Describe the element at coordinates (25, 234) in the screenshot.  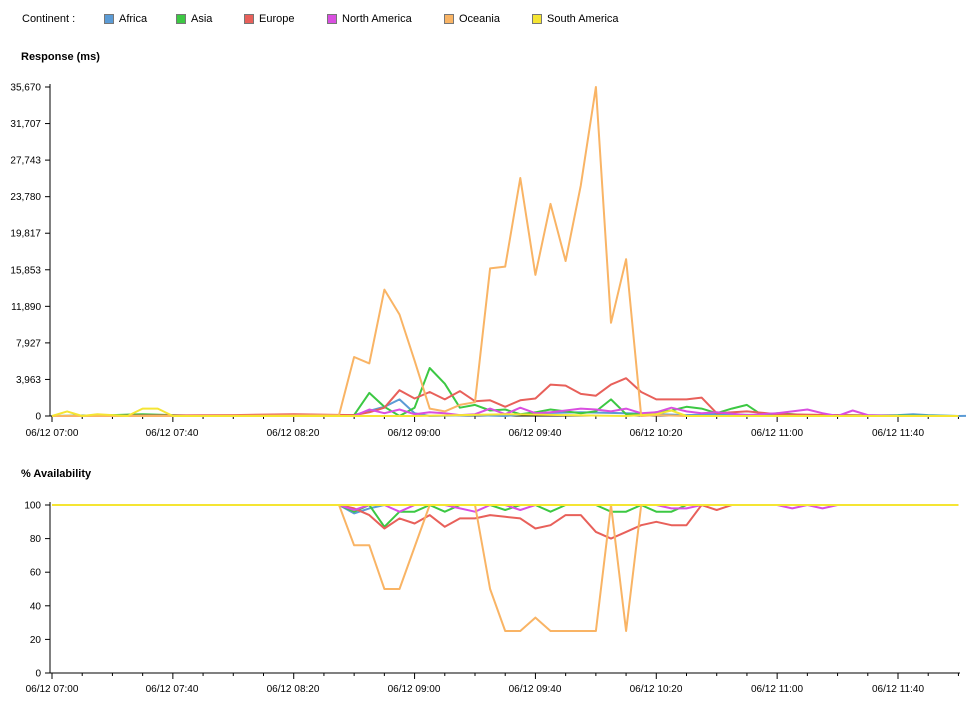
I see `y-tick-label: 19,817` at that location.